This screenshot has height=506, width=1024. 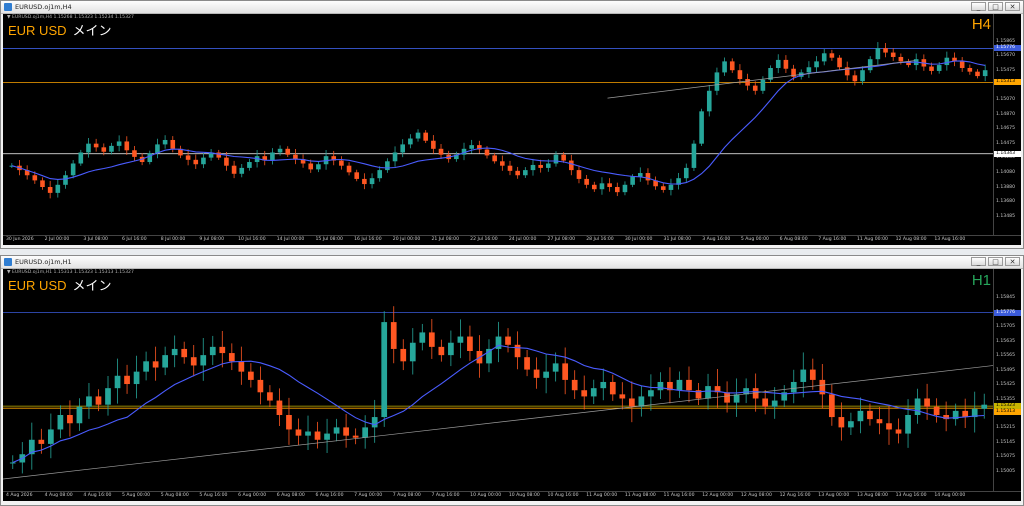 What do you see at coordinates (1005, 399) in the screenshot?
I see `price-tick-label: 1.15355` at bounding box center [1005, 399].